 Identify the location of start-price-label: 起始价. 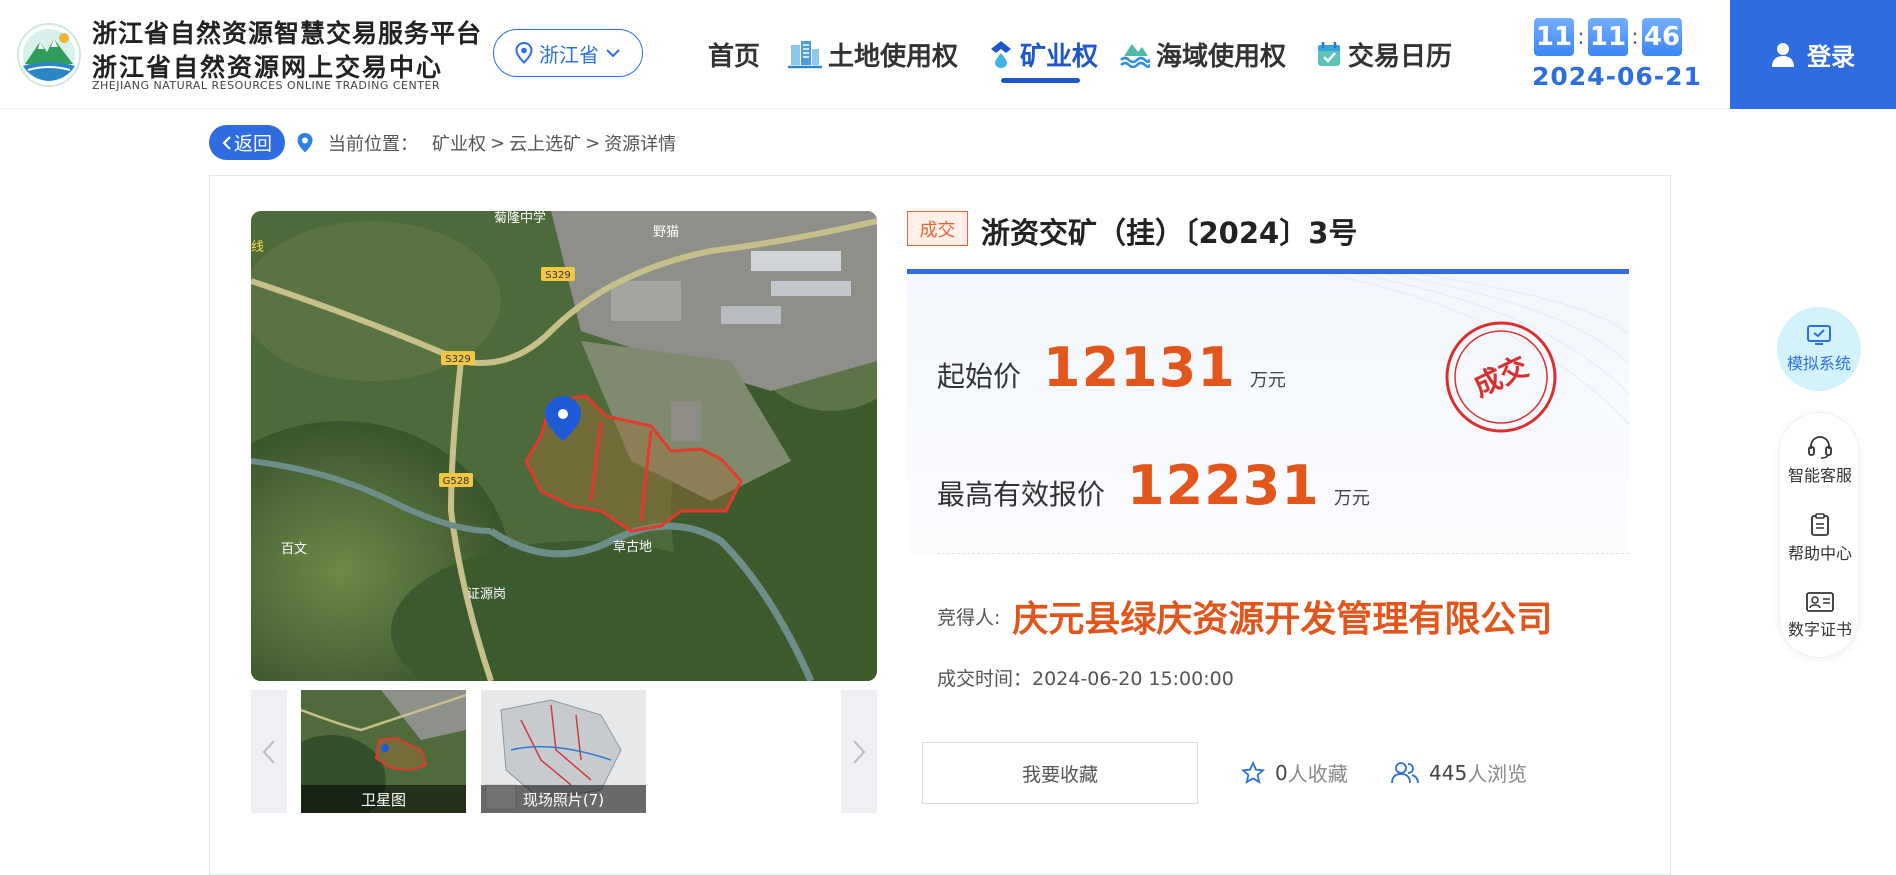
(979, 376).